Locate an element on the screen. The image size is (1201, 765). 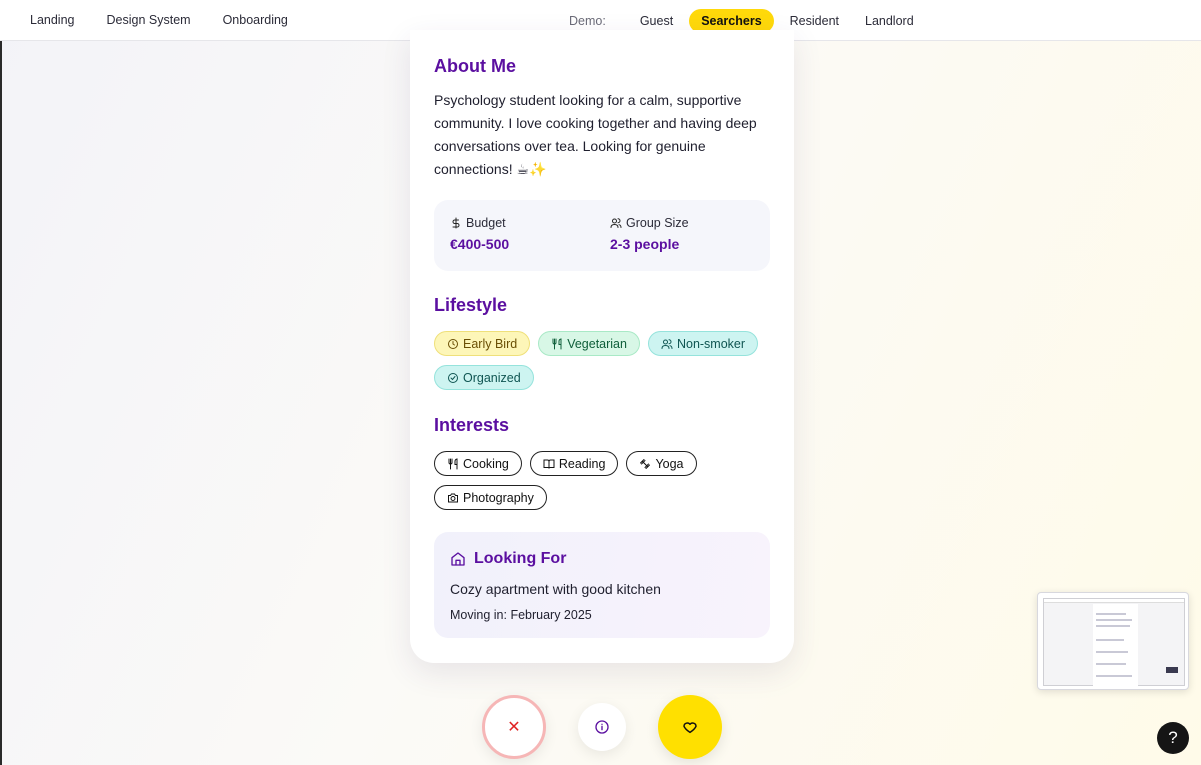
group-size-value: 2-3 people is located at coordinates (645, 244).